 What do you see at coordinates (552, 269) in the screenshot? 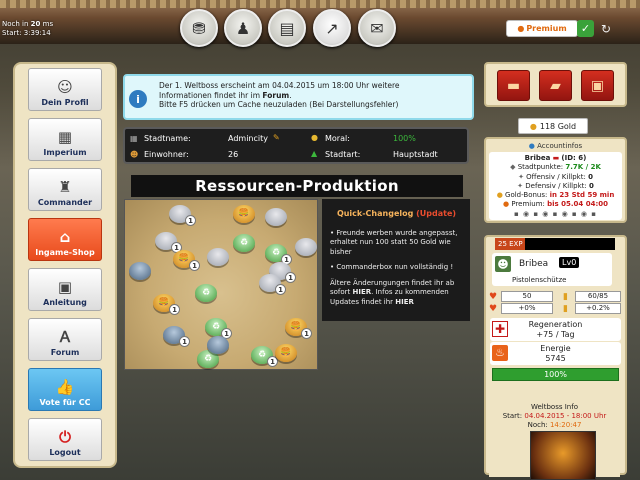
I see `character-card: ☻ Bribea Lv0 Pistolenschütze` at bounding box center [552, 269].